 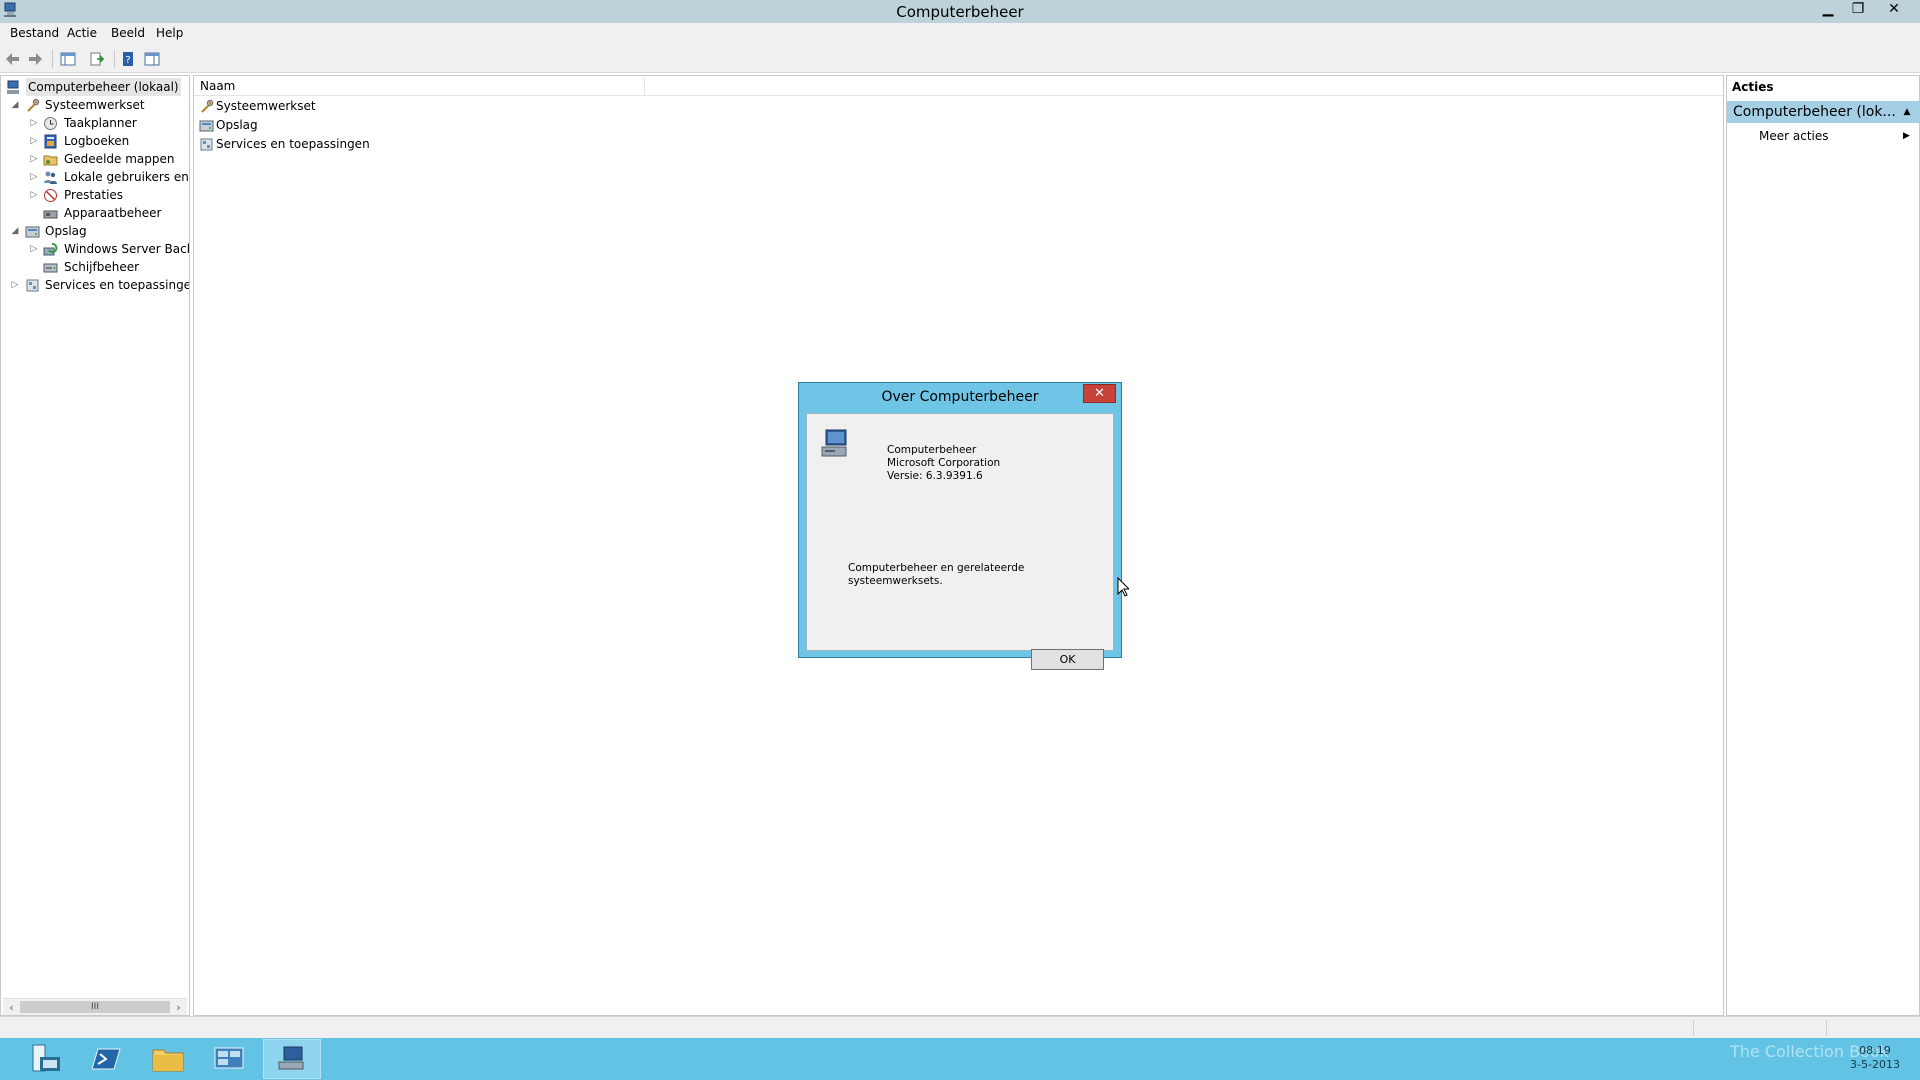 I want to click on window-title: Computerbeheer, so click(x=960, y=12).